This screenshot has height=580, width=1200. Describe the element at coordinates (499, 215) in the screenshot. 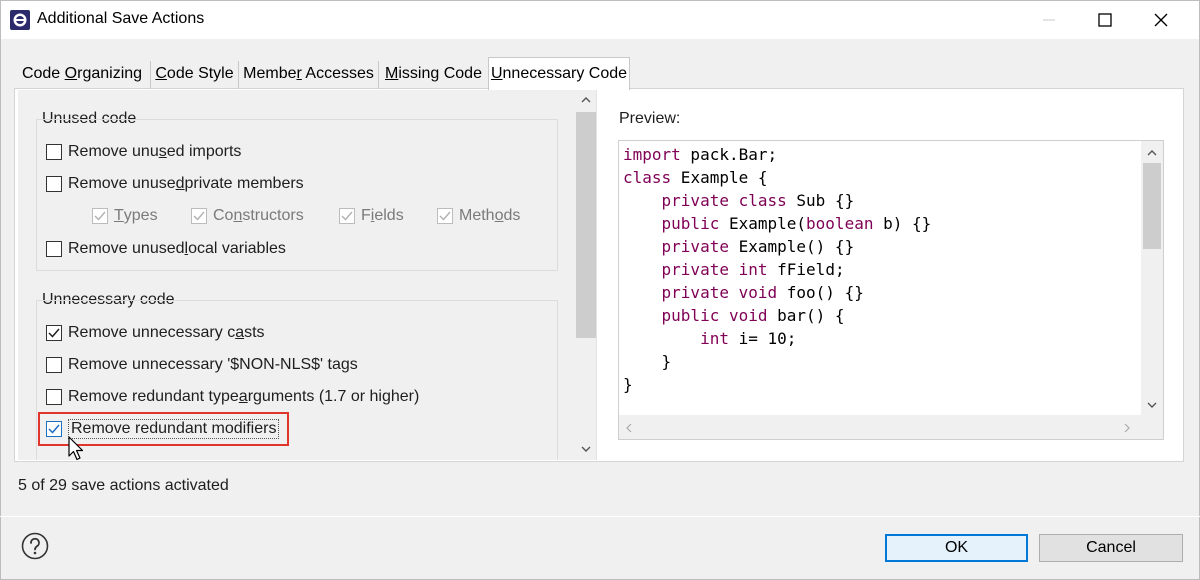

I see `checkbox-mnemonic: o` at that location.